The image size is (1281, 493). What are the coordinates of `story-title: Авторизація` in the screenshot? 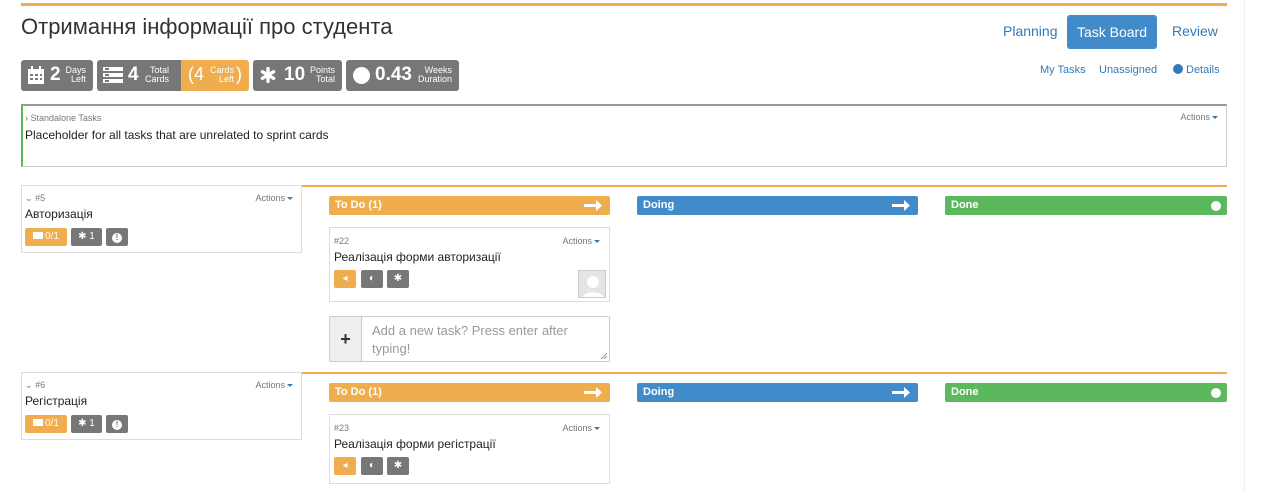 It's located at (59, 214).